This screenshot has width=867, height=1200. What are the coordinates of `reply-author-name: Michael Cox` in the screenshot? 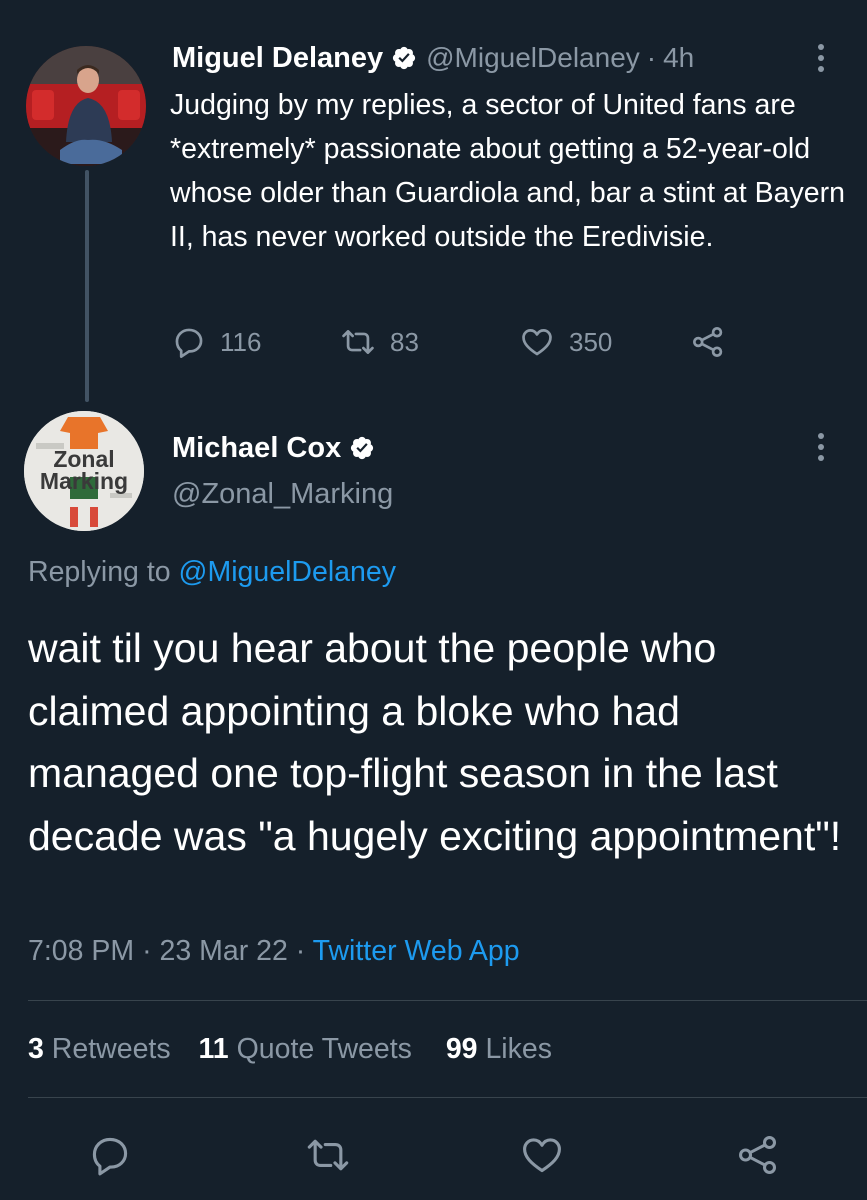 It's located at (256, 448).